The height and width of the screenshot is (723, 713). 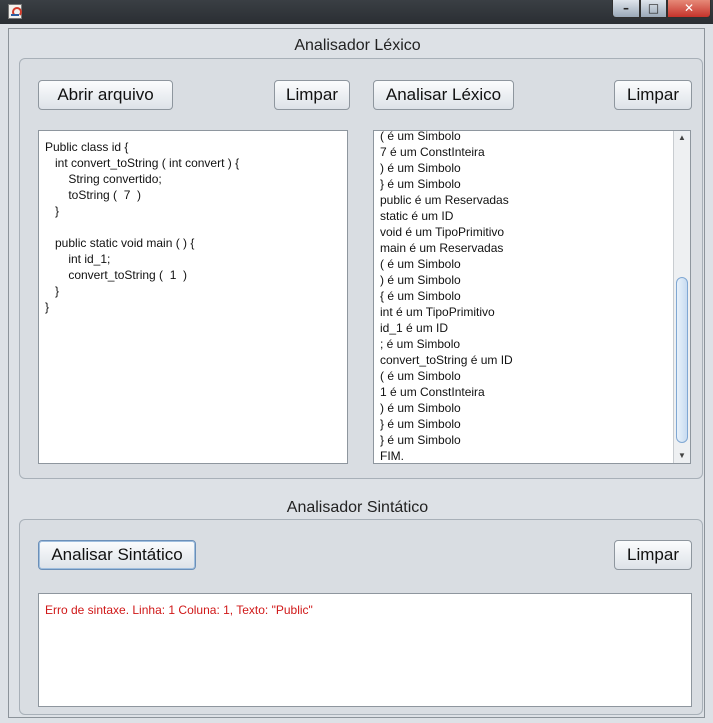 What do you see at coordinates (15, 11) in the screenshot?
I see `java-icon` at bounding box center [15, 11].